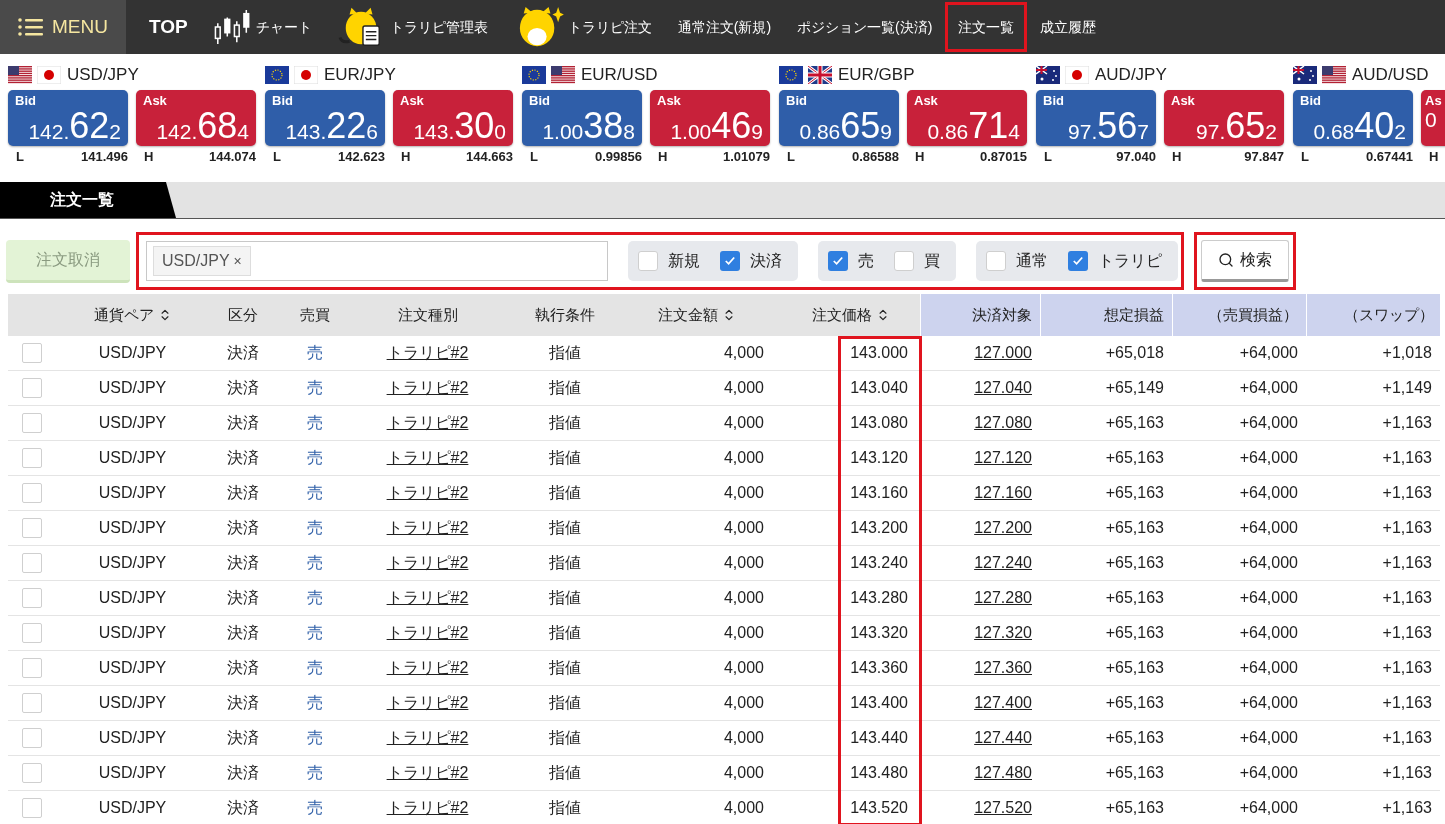  I want to click on table-link: 127.400, so click(1003, 703).